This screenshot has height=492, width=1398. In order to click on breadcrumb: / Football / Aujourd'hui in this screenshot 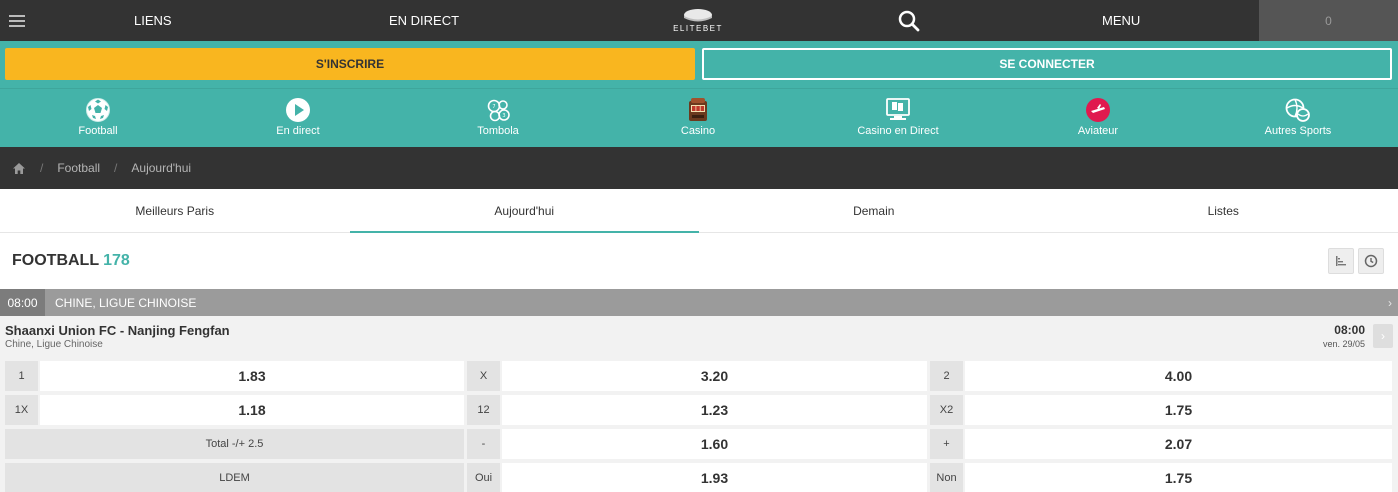, I will do `click(699, 168)`.